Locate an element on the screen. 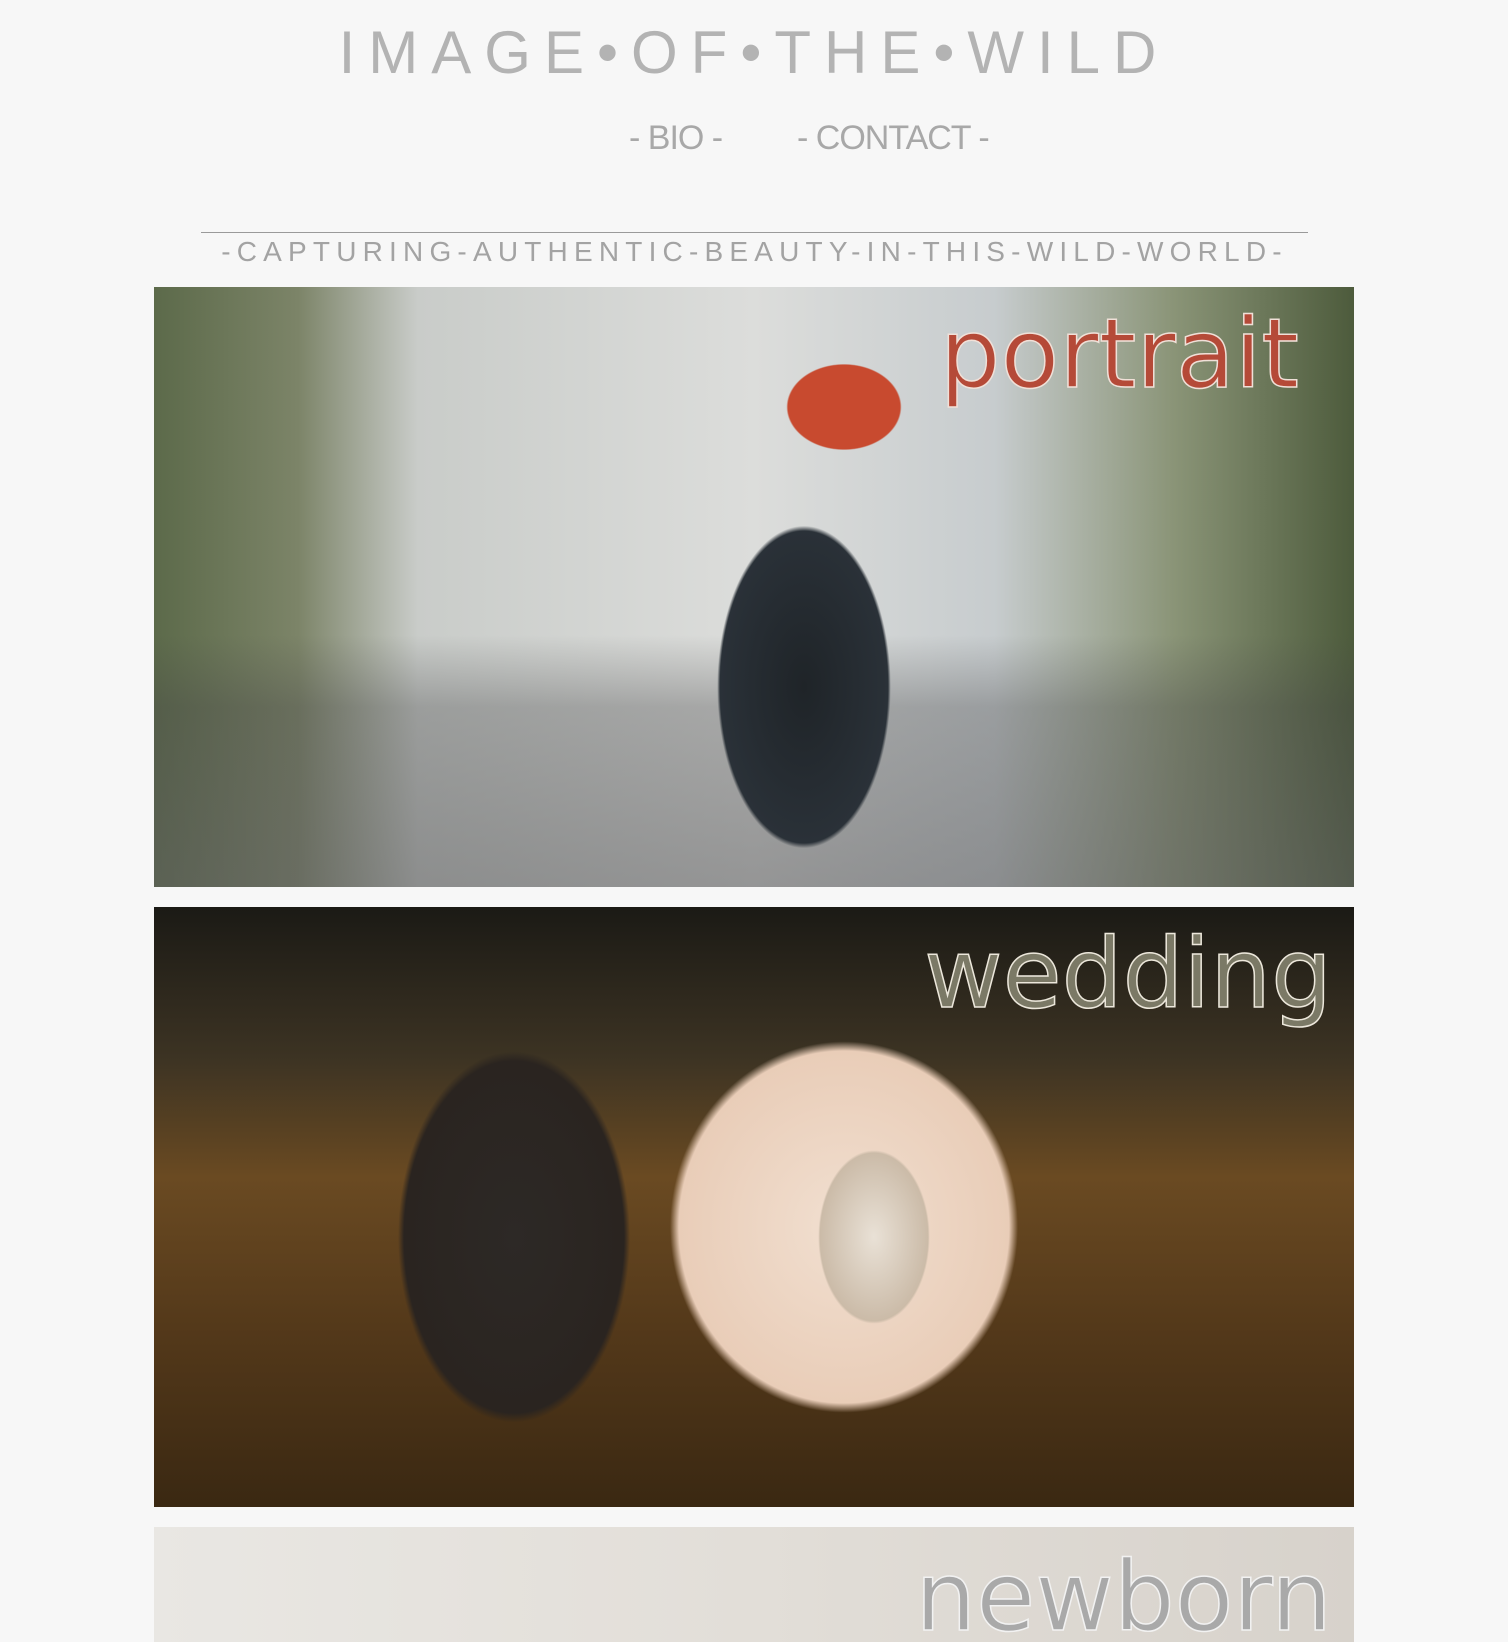  main-nav: - BIO - - CONTACT - is located at coordinates (754, 138).